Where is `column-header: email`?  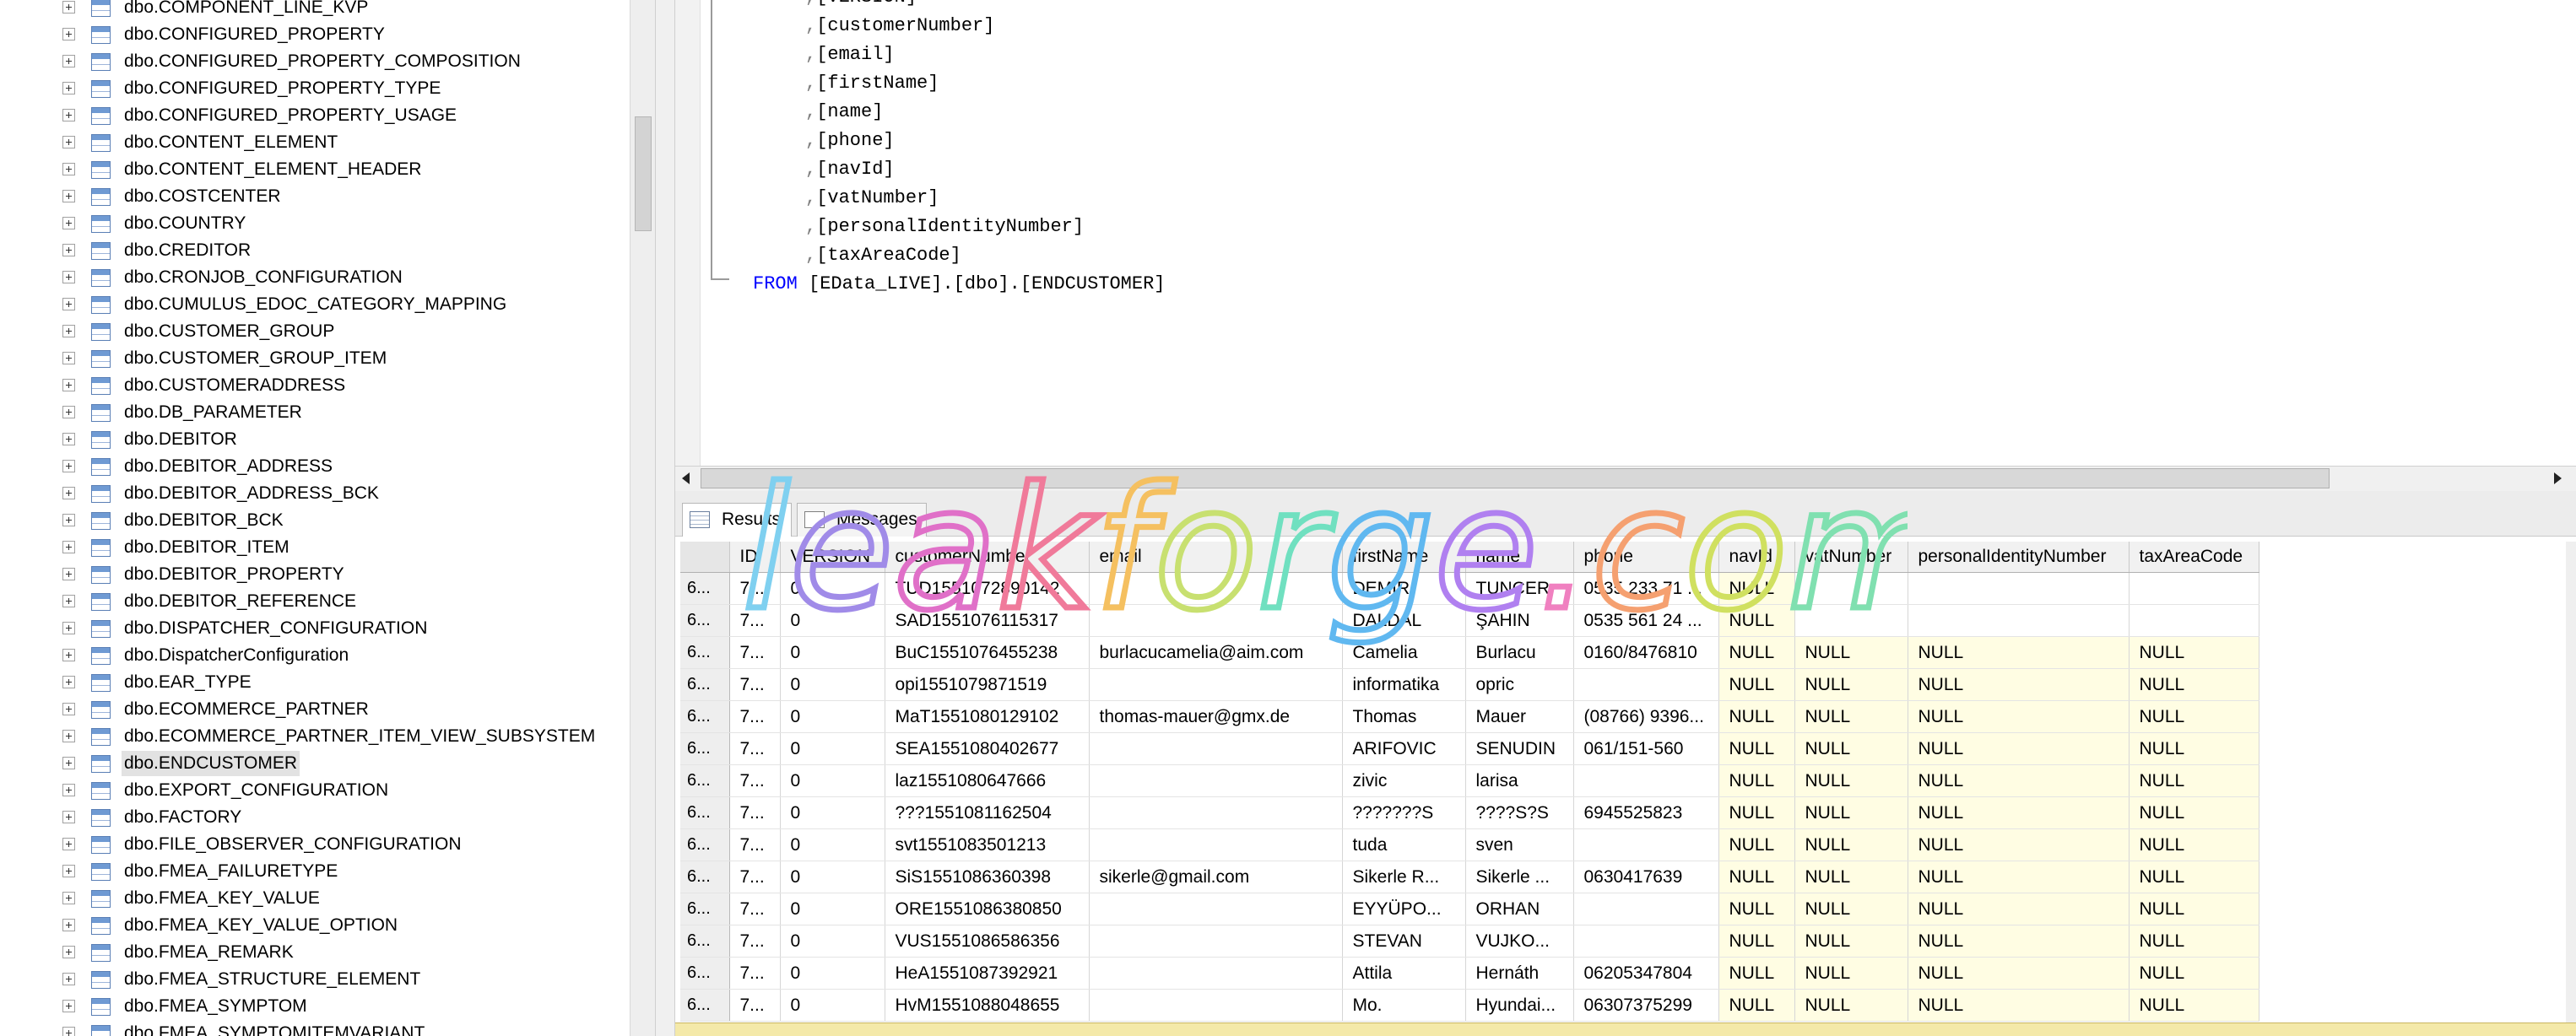 column-header: email is located at coordinates (1216, 557).